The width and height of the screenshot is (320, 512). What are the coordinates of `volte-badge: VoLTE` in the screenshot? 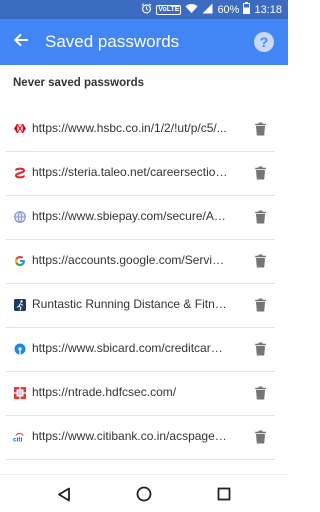 It's located at (169, 9).